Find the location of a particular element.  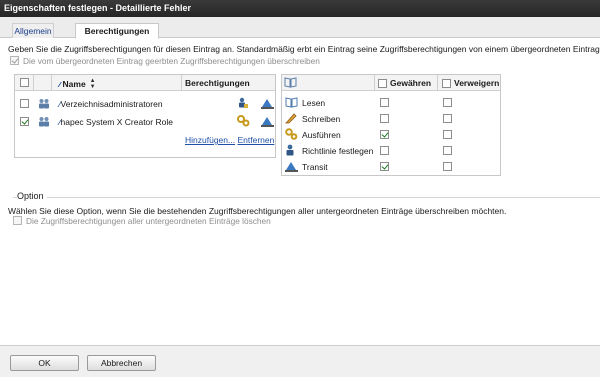

execute-permission-icon is located at coordinates (243, 122).